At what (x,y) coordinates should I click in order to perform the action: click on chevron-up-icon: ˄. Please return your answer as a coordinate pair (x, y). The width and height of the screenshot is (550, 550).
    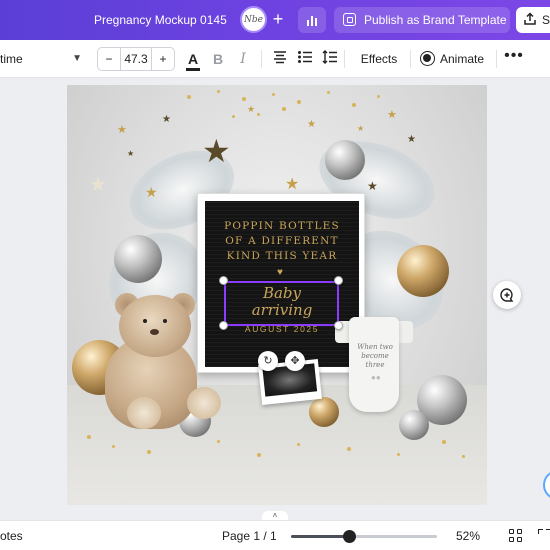
    Looking at the image, I should click on (275, 515).